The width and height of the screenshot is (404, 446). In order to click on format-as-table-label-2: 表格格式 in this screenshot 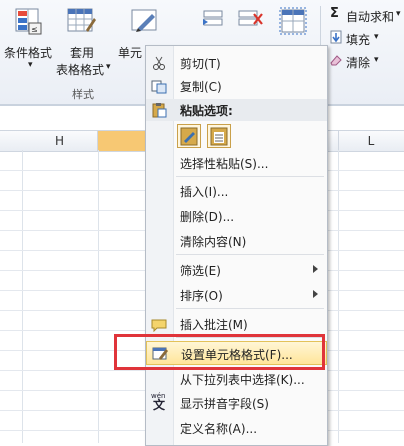, I will do `click(80, 69)`.